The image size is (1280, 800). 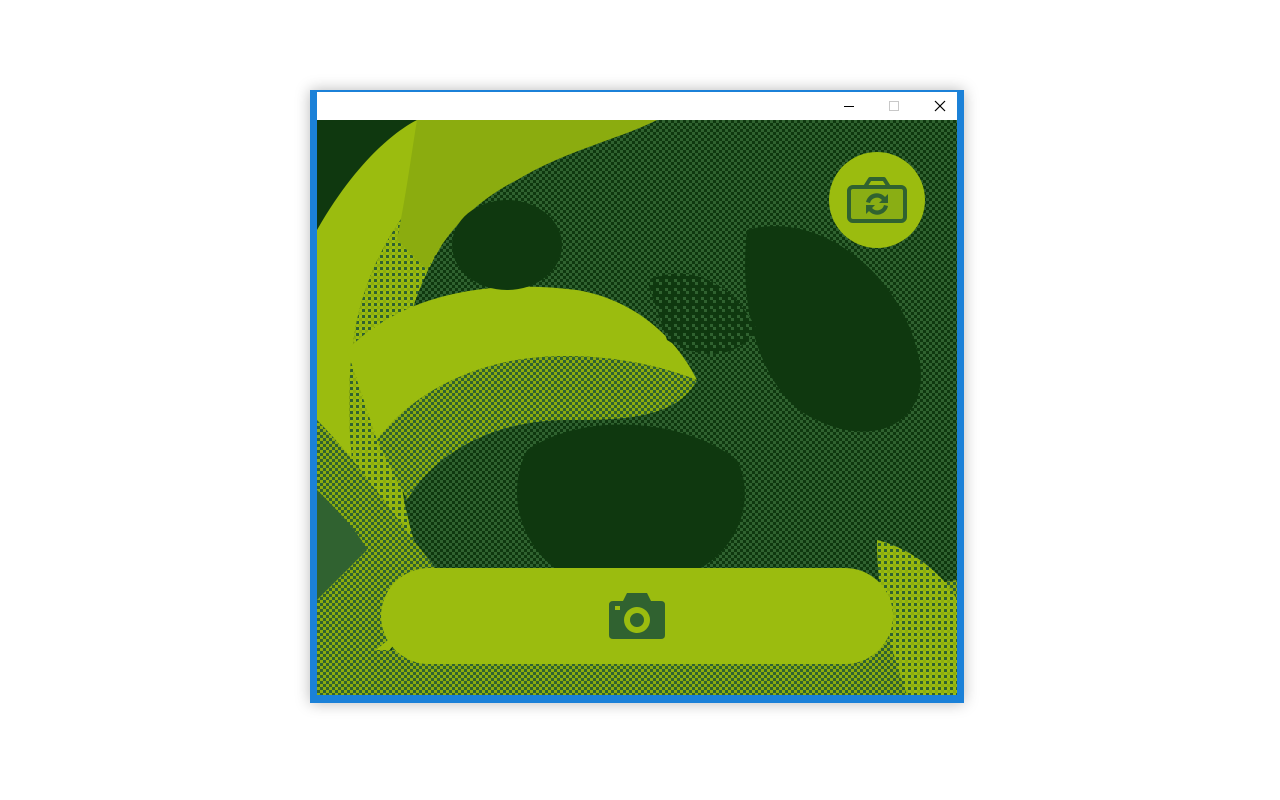 I want to click on camera-icon, so click(x=637, y=616).